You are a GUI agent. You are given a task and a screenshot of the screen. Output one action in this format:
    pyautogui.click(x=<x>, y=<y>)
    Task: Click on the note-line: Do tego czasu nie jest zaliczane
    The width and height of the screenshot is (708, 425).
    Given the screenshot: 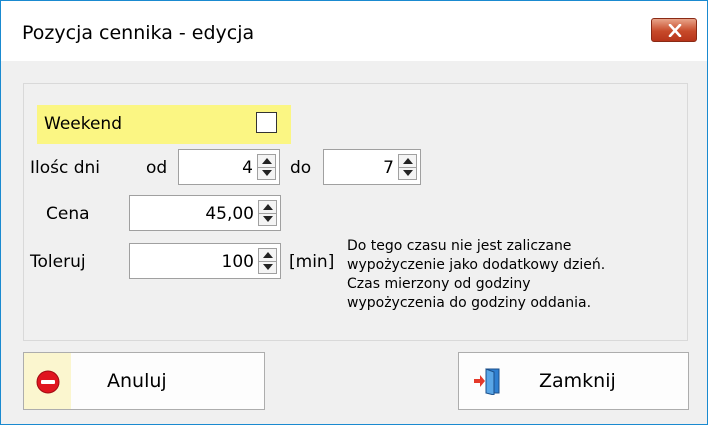 What is the action you would take?
    pyautogui.click(x=459, y=246)
    